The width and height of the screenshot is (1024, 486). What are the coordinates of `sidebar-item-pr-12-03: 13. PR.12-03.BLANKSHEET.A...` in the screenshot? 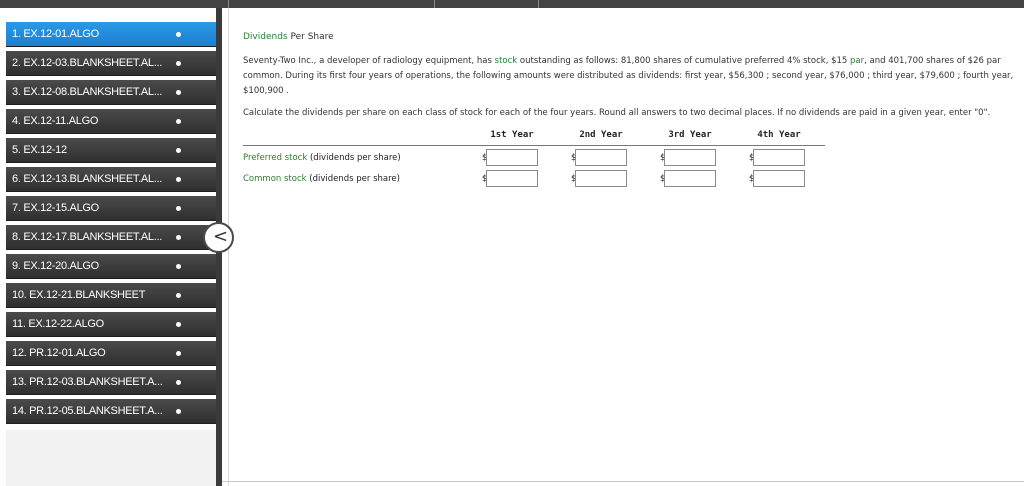 It's located at (111, 382).